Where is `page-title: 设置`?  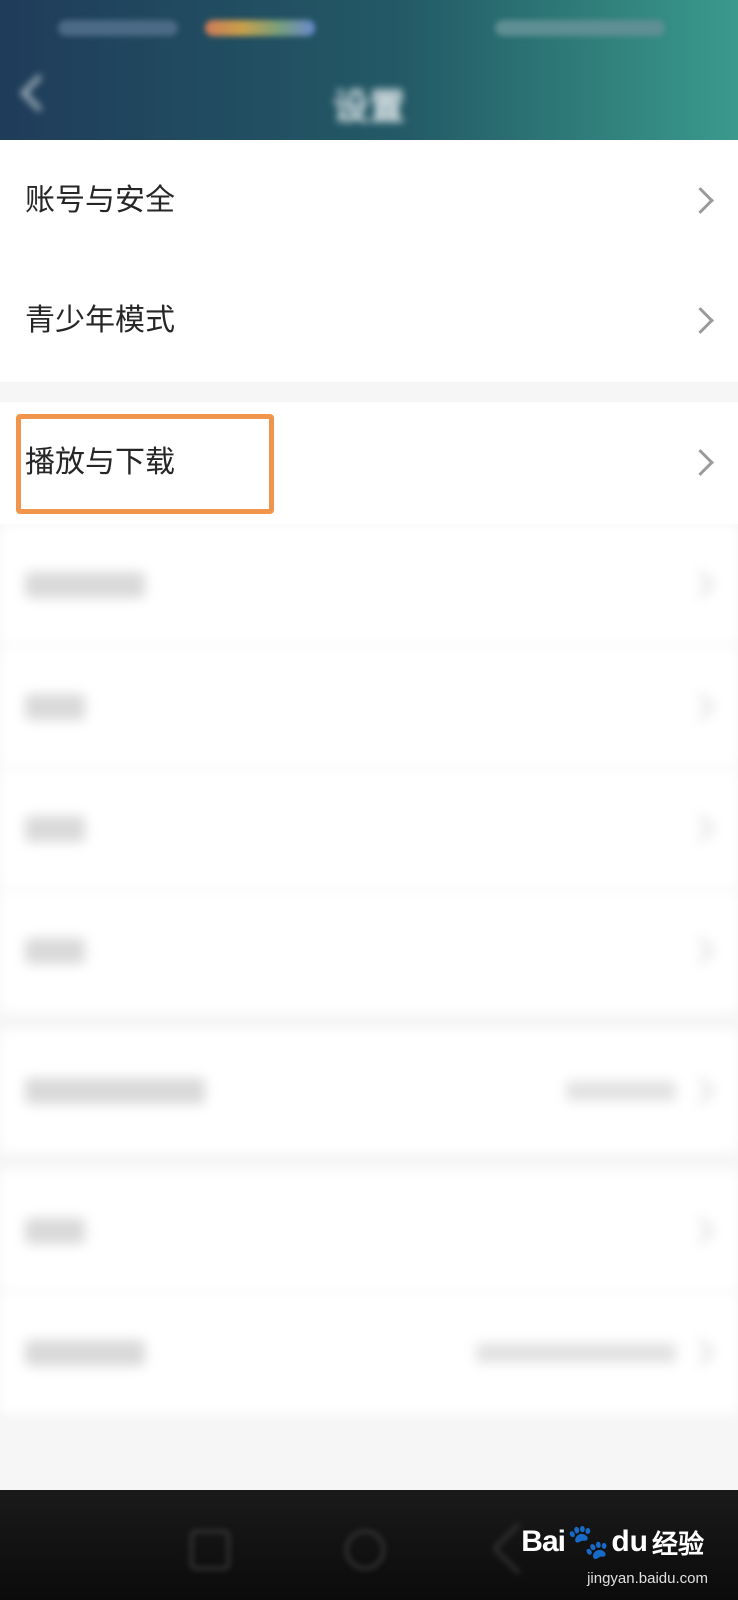
page-title: 设置 is located at coordinates (368, 107).